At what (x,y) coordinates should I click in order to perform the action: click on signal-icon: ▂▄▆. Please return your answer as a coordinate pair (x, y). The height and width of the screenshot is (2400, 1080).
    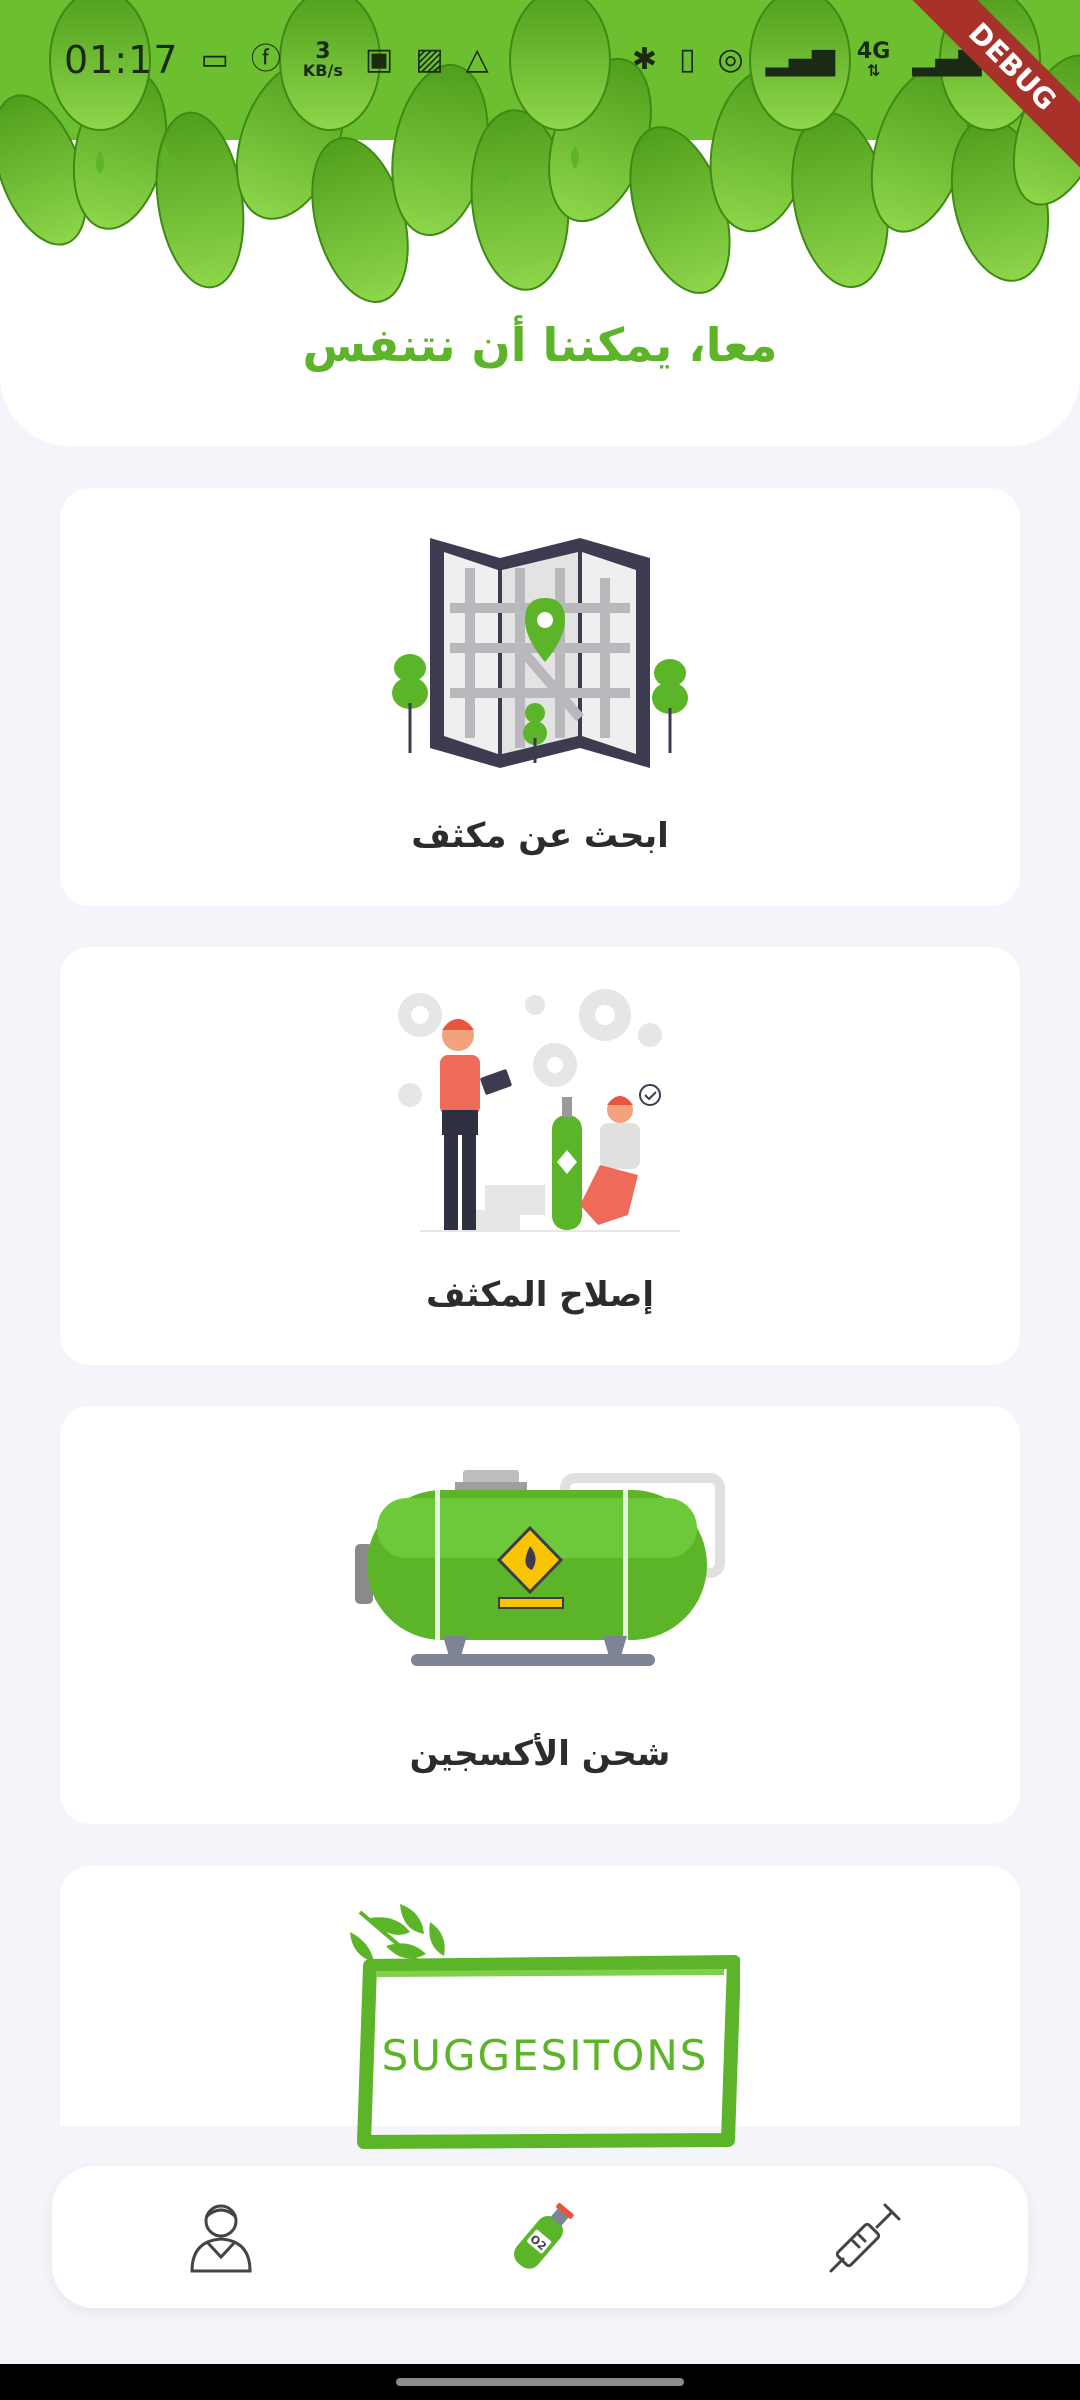
    Looking at the image, I should click on (800, 59).